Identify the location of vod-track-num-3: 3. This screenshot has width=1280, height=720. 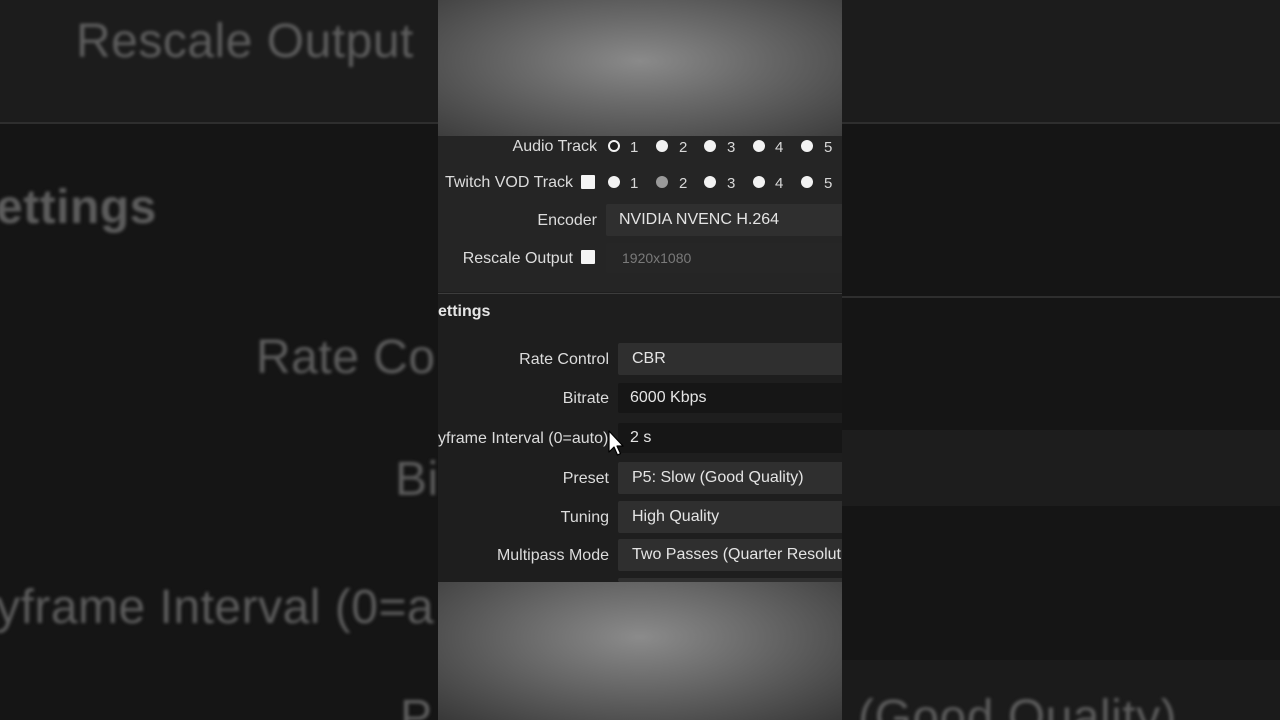
(731, 183).